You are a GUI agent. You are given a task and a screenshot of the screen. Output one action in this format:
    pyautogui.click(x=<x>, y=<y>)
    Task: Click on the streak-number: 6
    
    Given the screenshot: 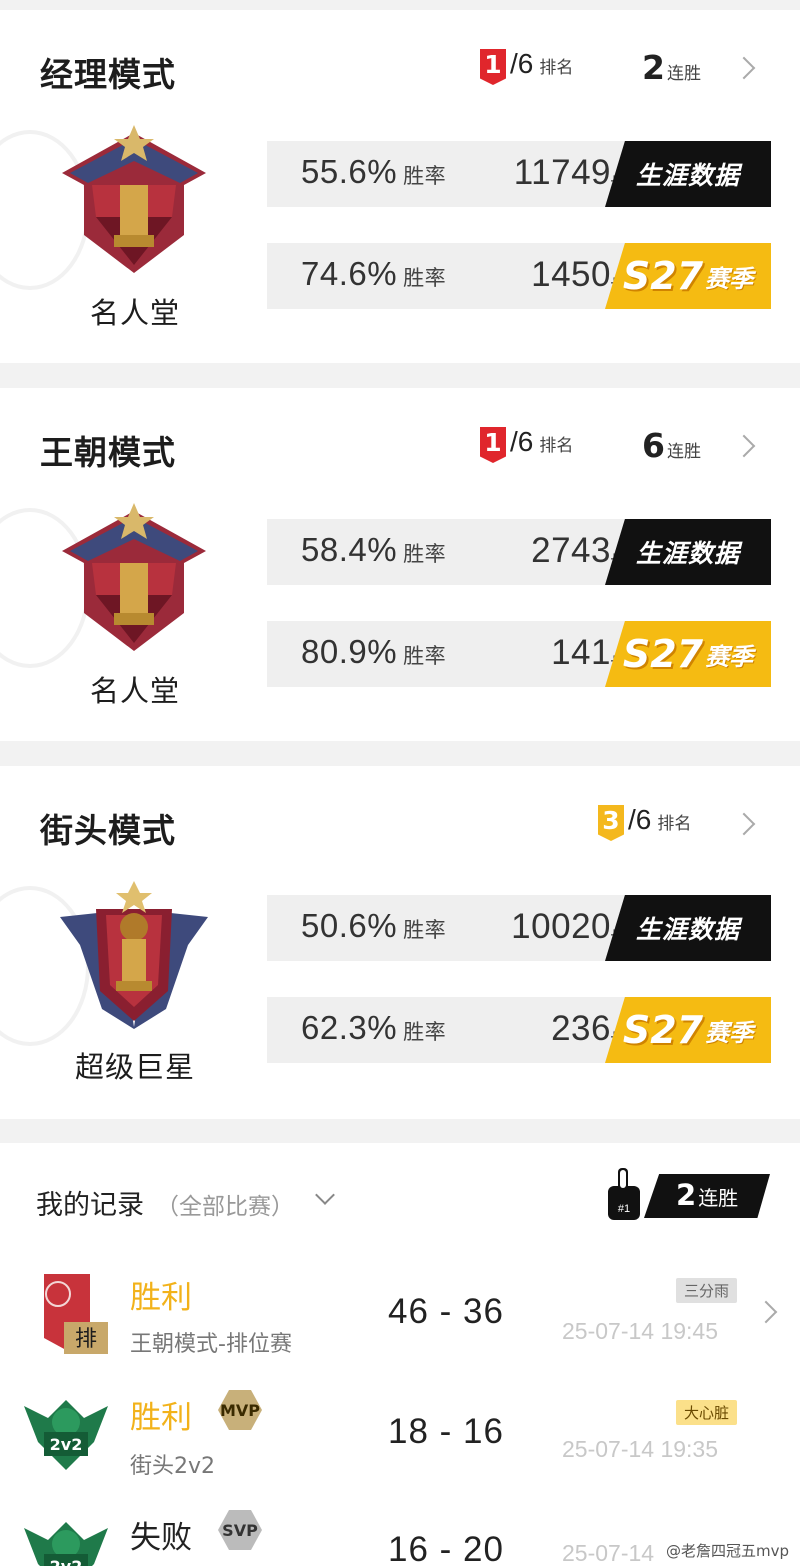 What is the action you would take?
    pyautogui.click(x=653, y=445)
    